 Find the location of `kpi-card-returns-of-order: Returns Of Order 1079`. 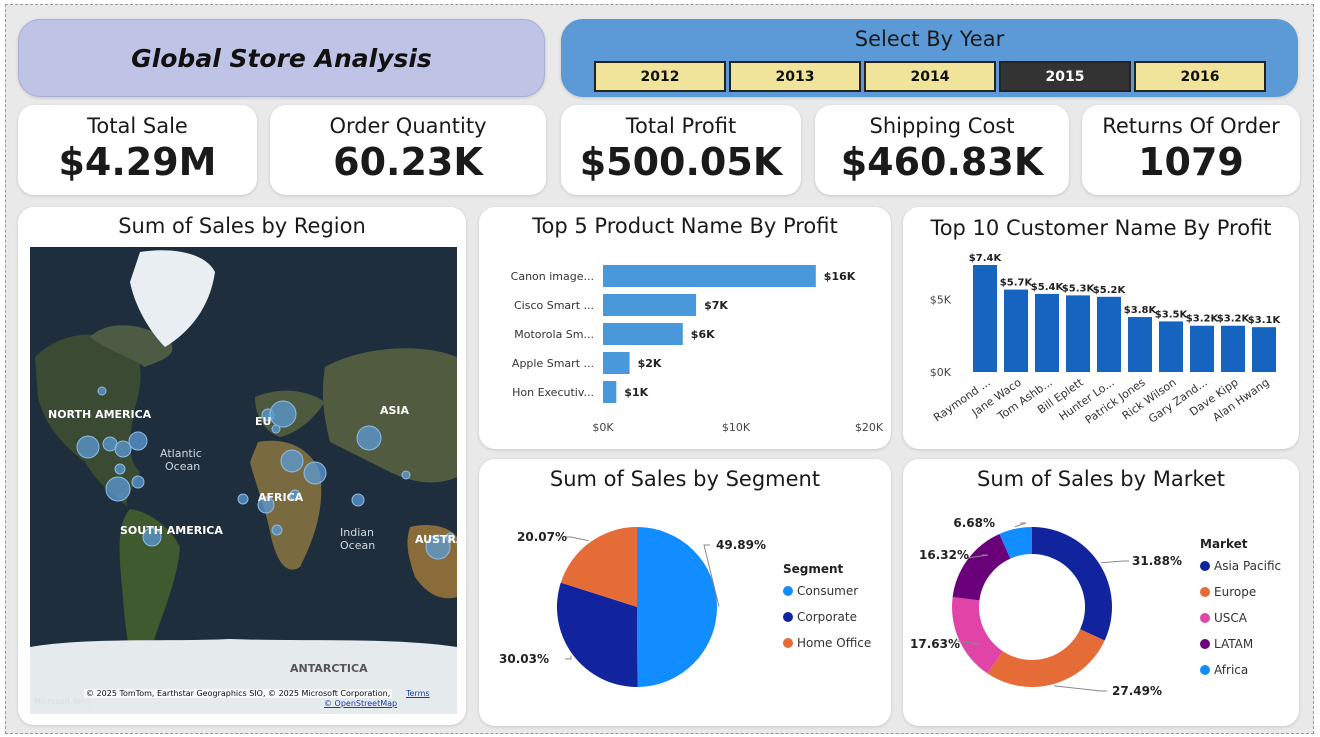

kpi-card-returns-of-order: Returns Of Order 1079 is located at coordinates (1191, 150).